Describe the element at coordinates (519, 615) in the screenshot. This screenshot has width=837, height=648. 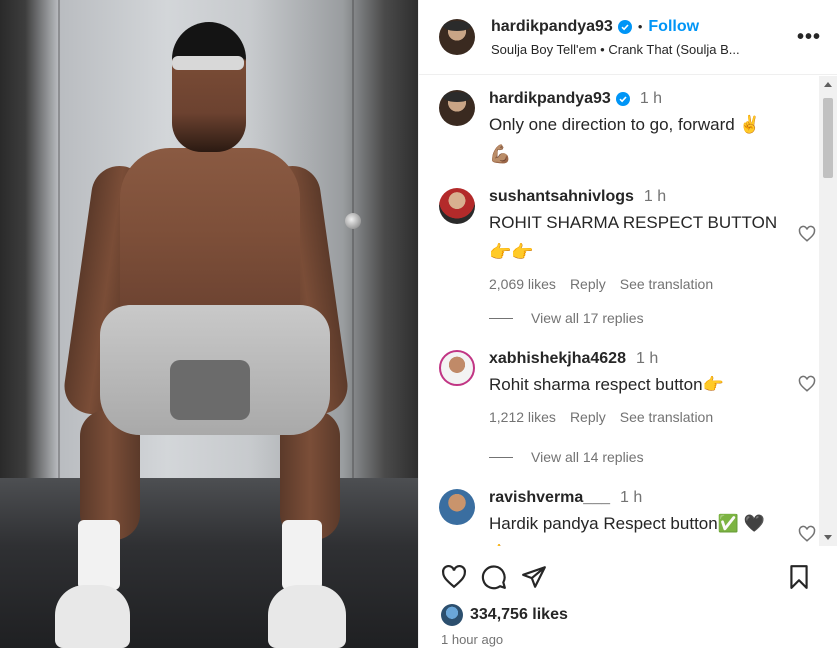
I see `likes-count: 334,756 likes` at that location.